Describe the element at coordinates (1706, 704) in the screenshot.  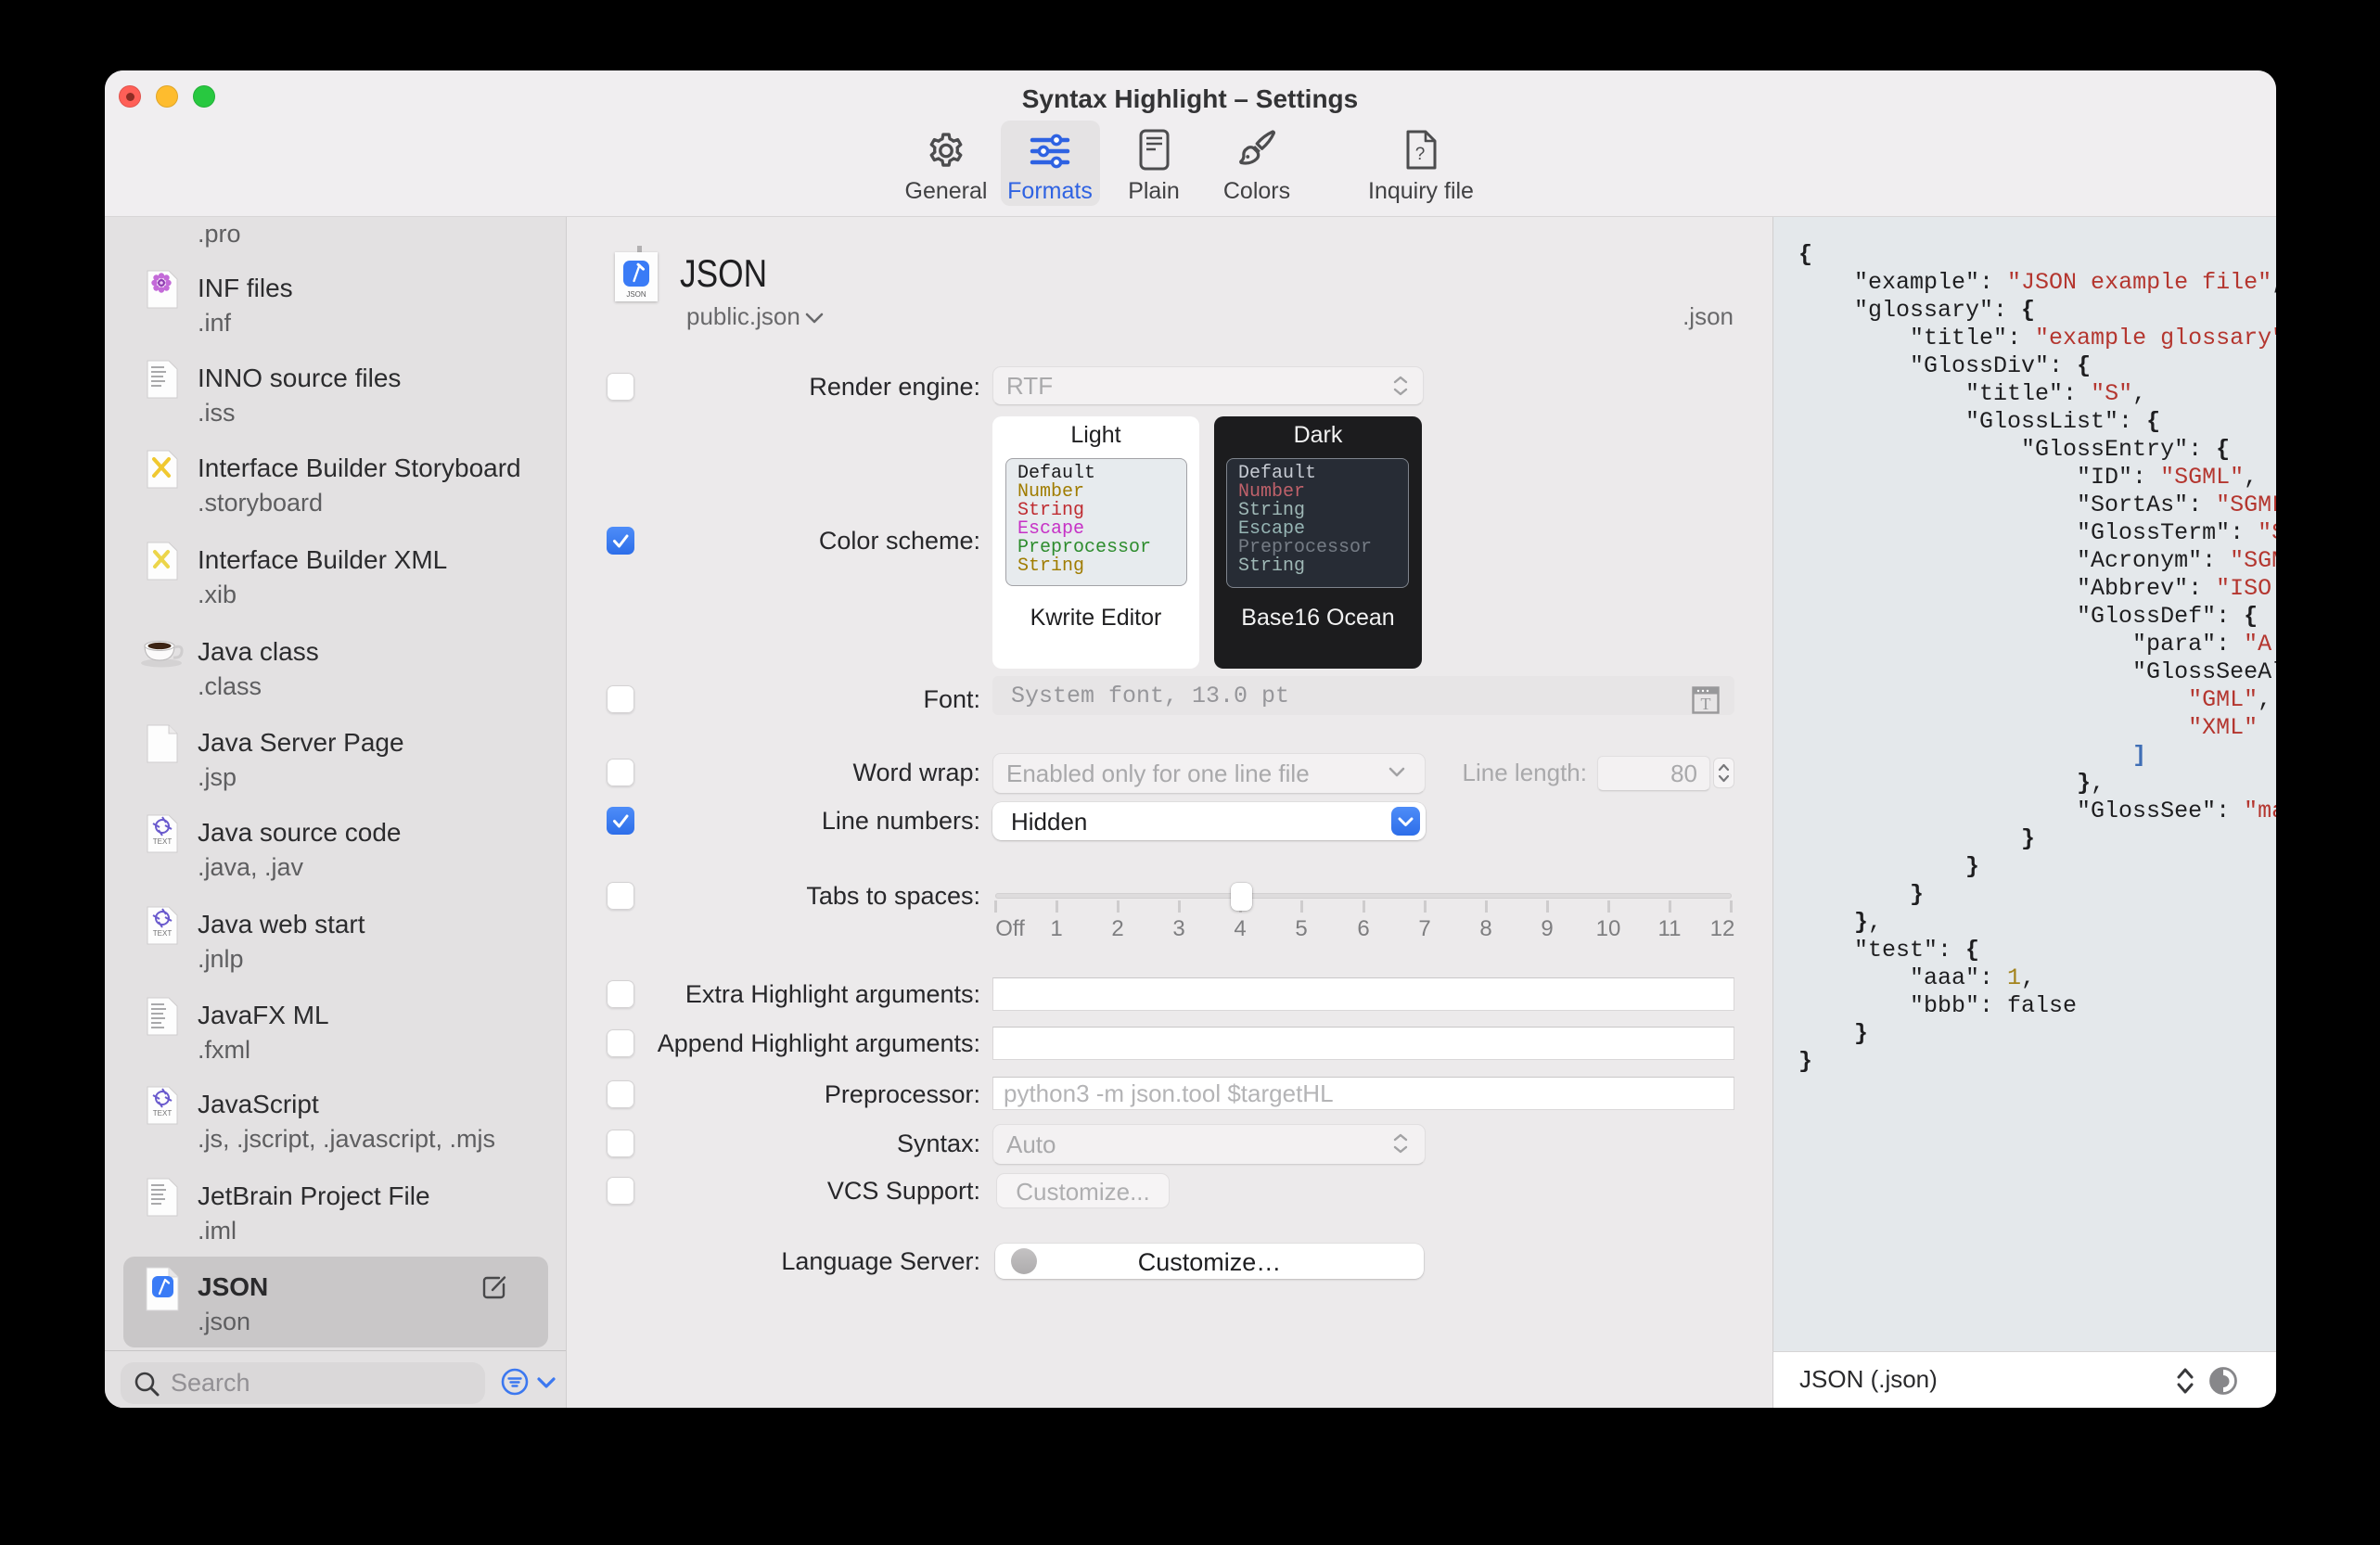
I see `svg-text: T` at that location.